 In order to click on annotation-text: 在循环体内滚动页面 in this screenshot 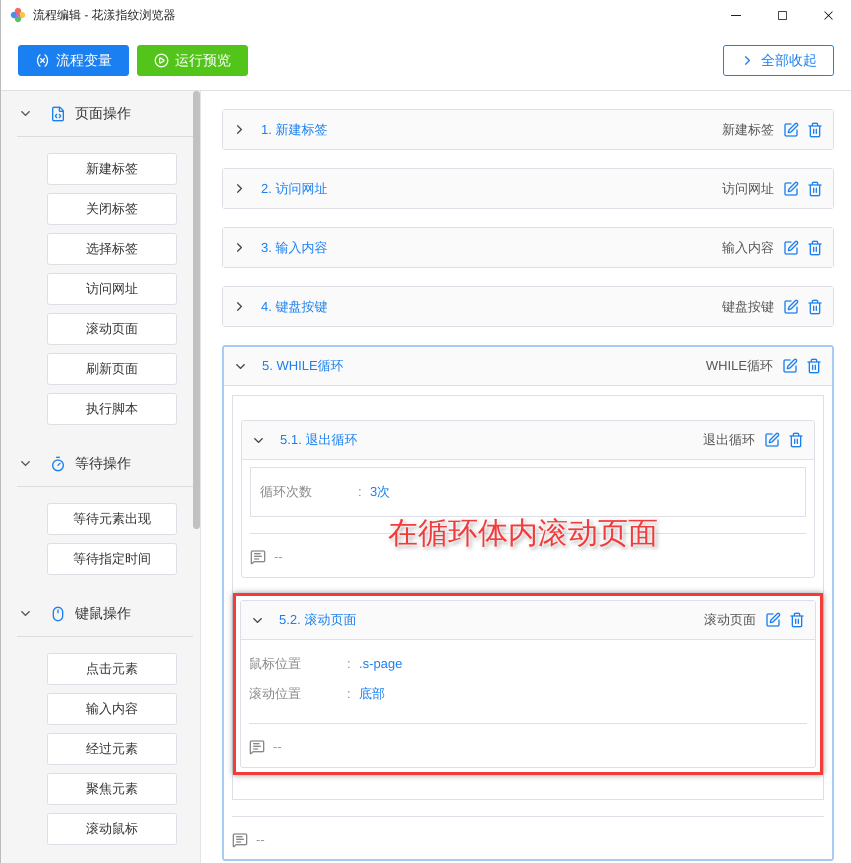, I will do `click(523, 534)`.